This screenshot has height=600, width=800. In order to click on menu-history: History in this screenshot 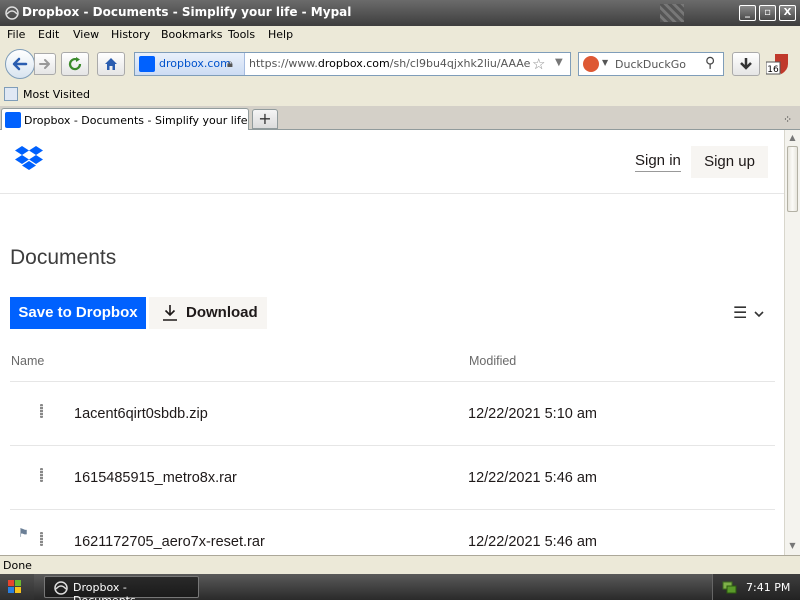, I will do `click(130, 34)`.